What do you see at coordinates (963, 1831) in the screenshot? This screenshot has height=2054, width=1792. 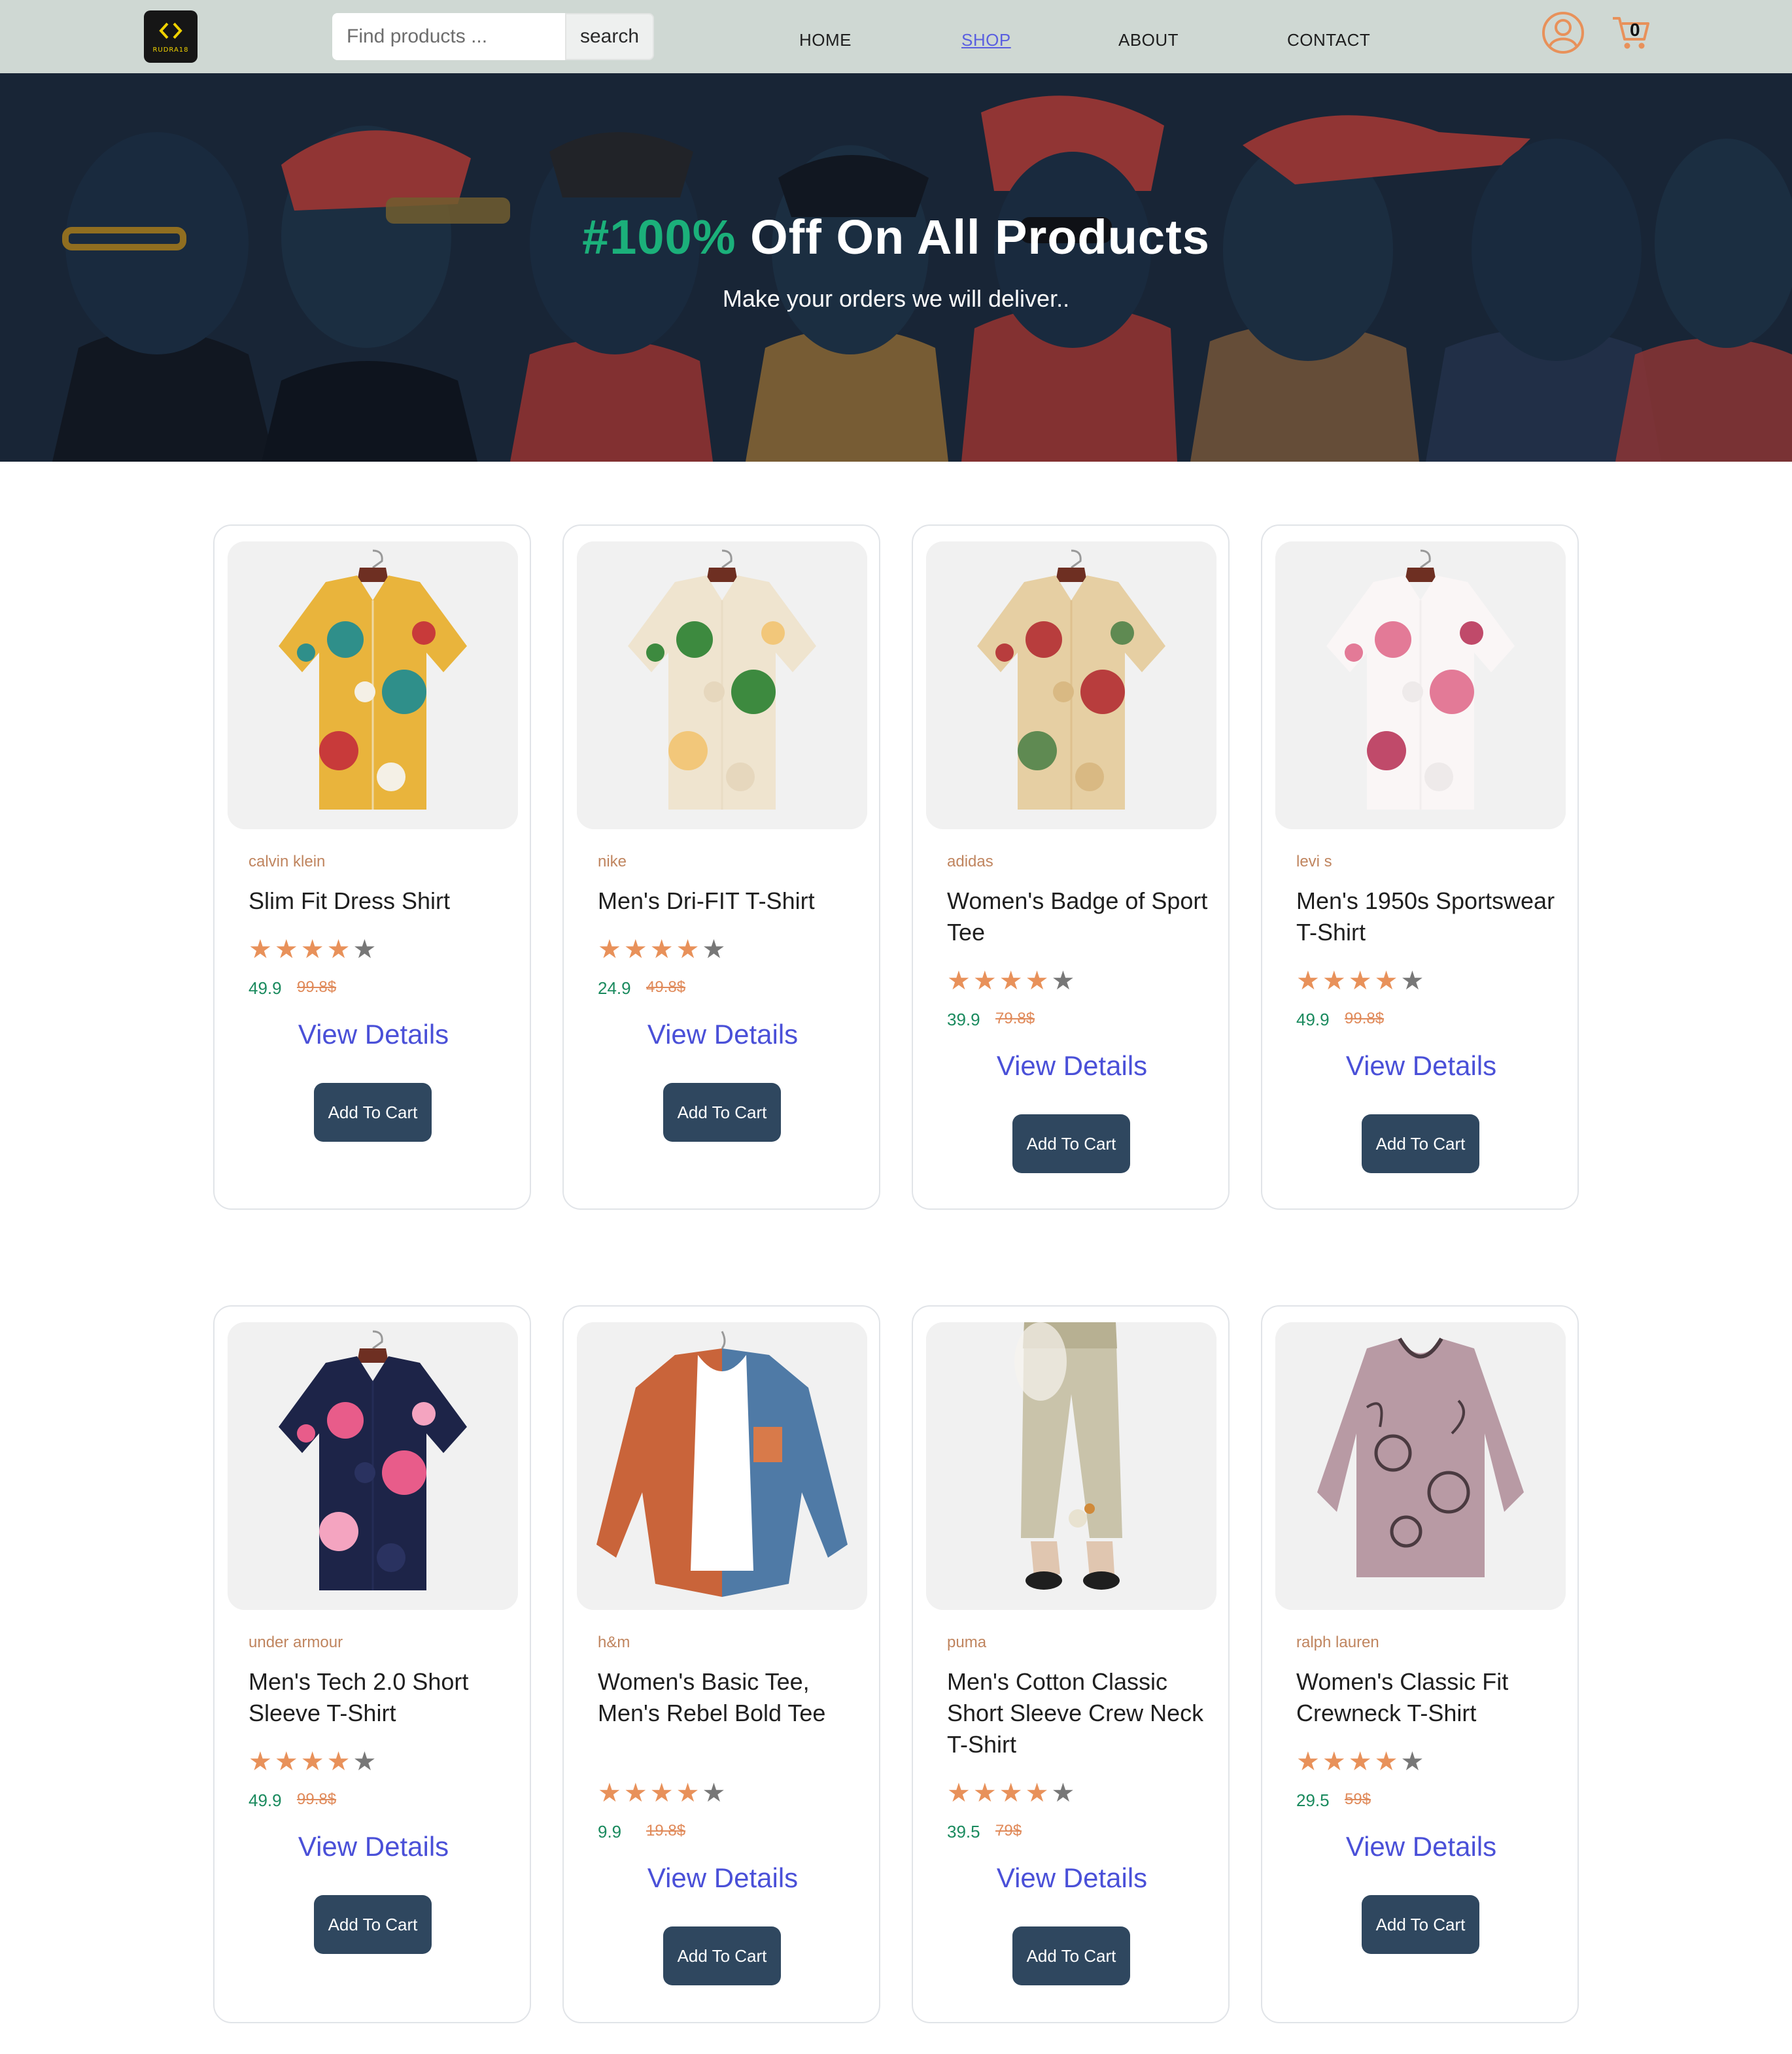 I see `product-price: 39.5` at bounding box center [963, 1831].